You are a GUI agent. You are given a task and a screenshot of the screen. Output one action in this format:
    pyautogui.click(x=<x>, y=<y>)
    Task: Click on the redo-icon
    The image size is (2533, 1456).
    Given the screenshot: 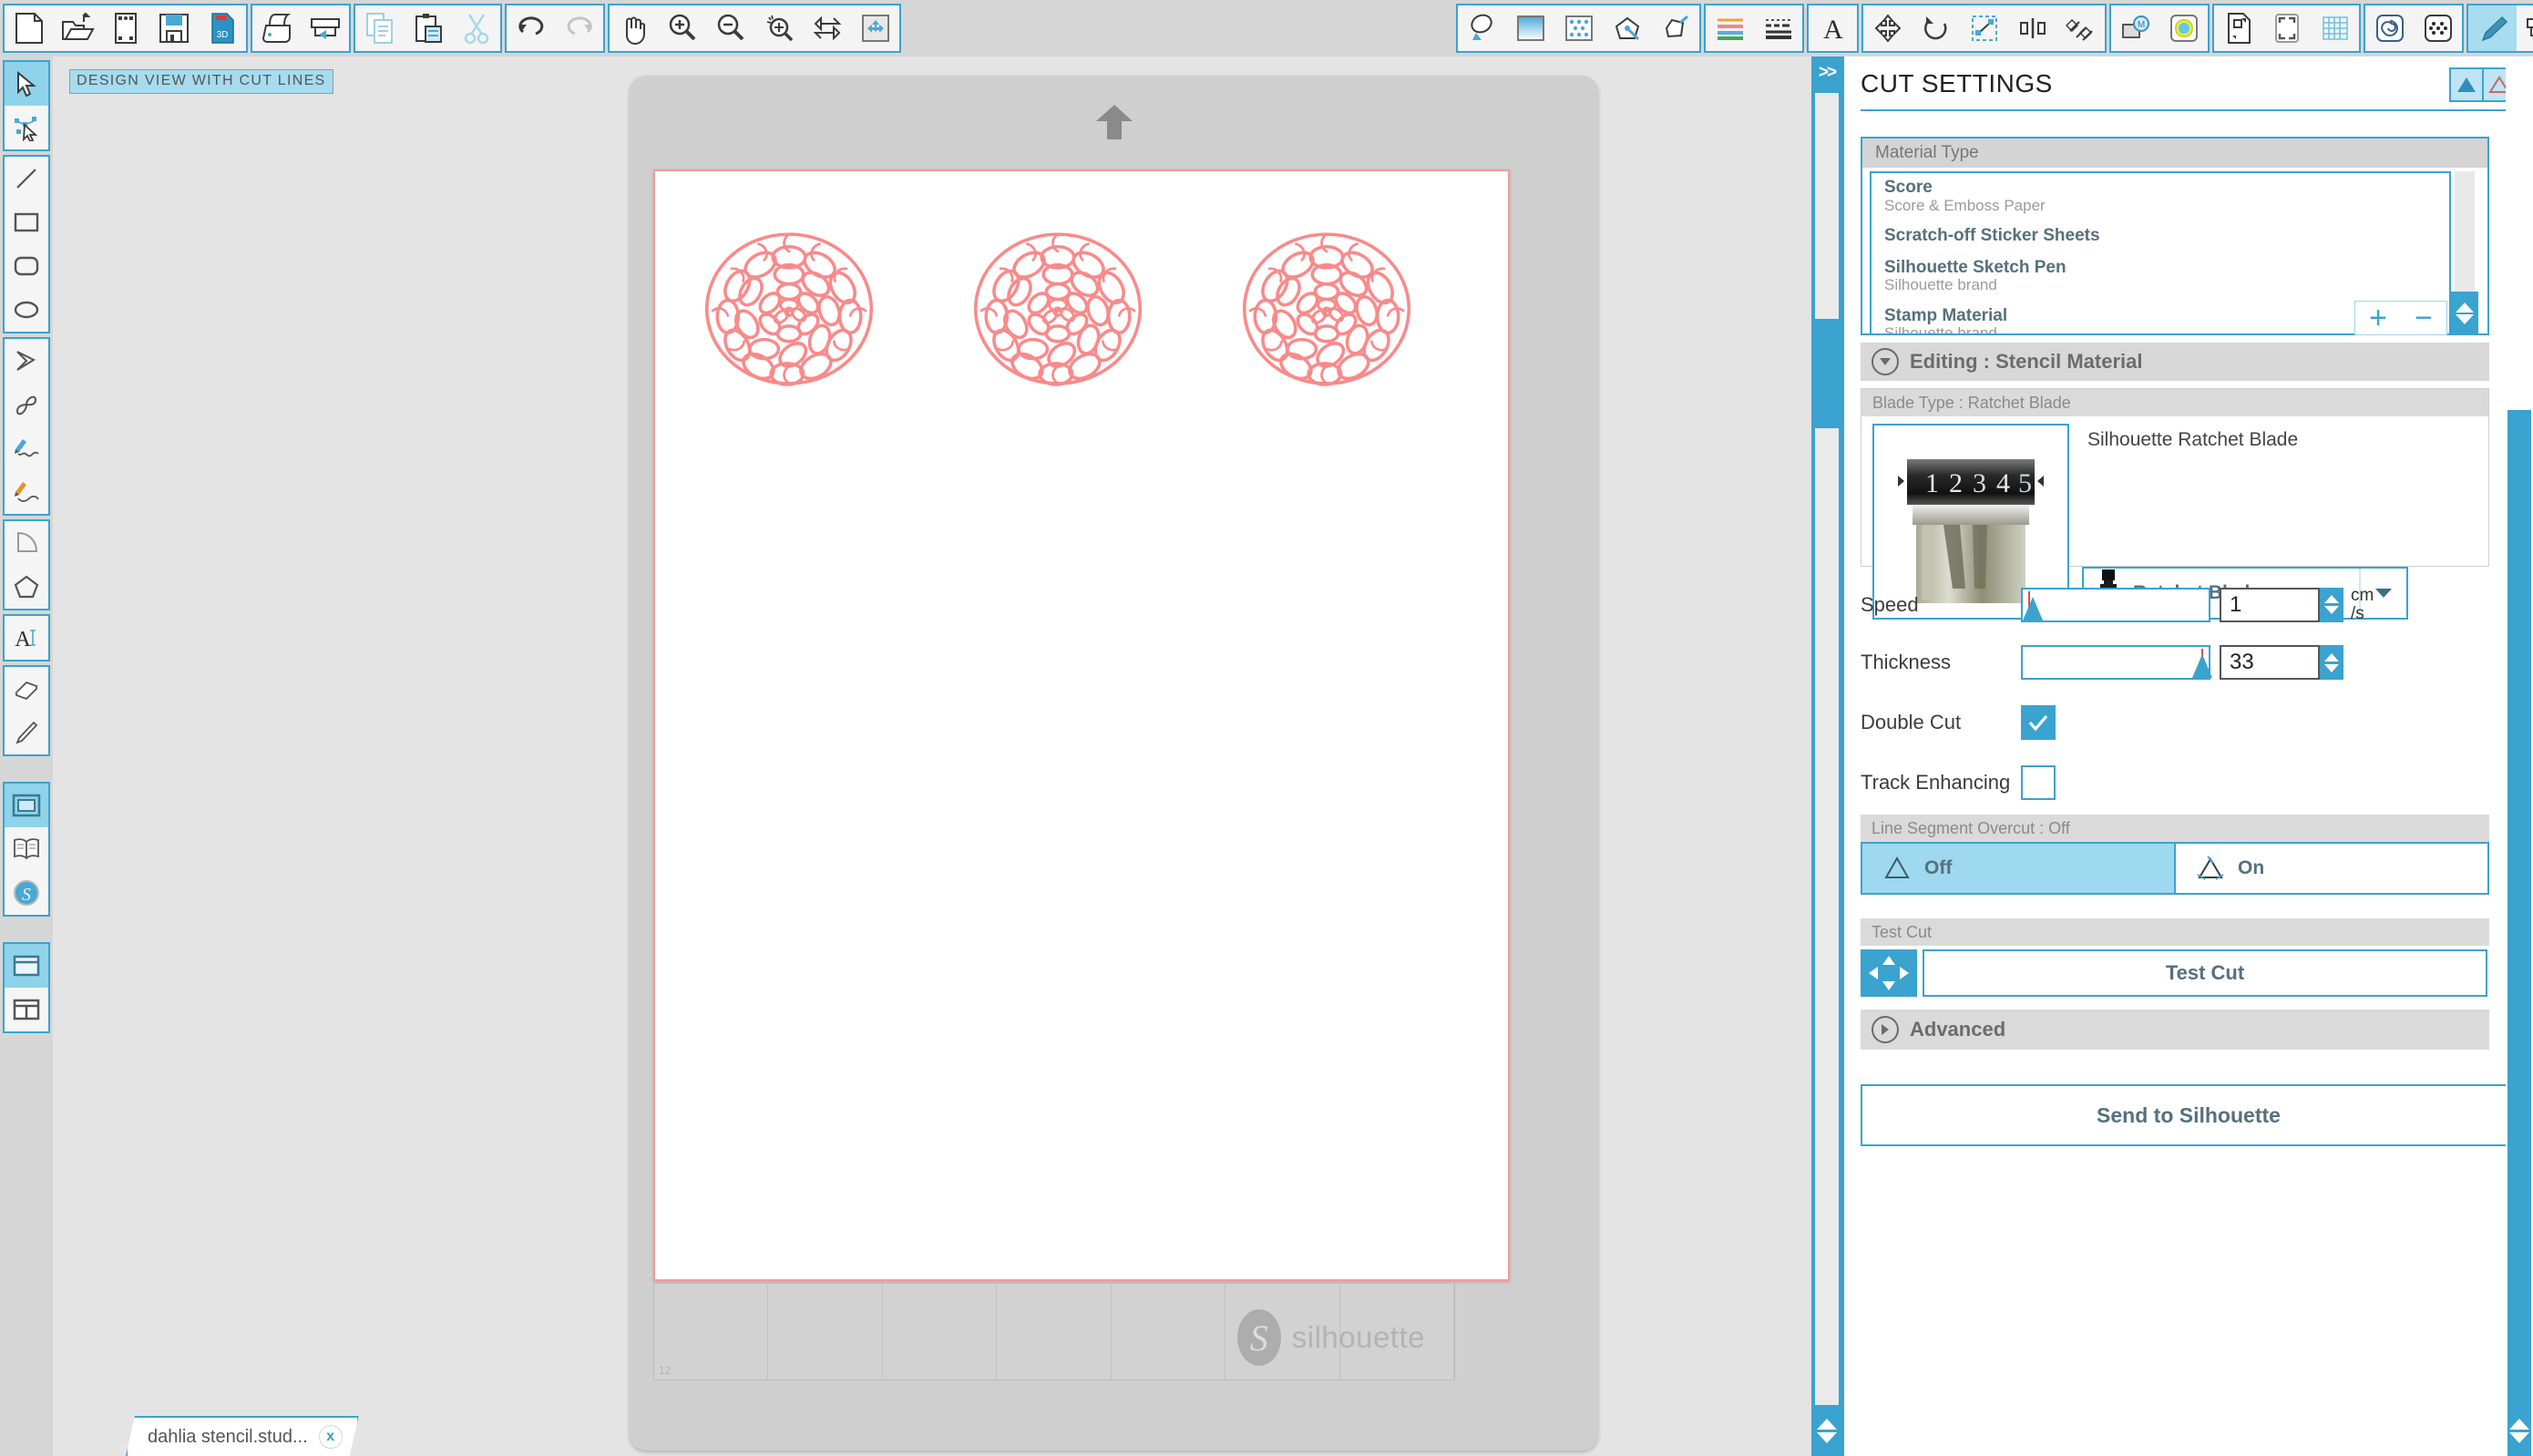 What is the action you would take?
    pyautogui.click(x=579, y=28)
    